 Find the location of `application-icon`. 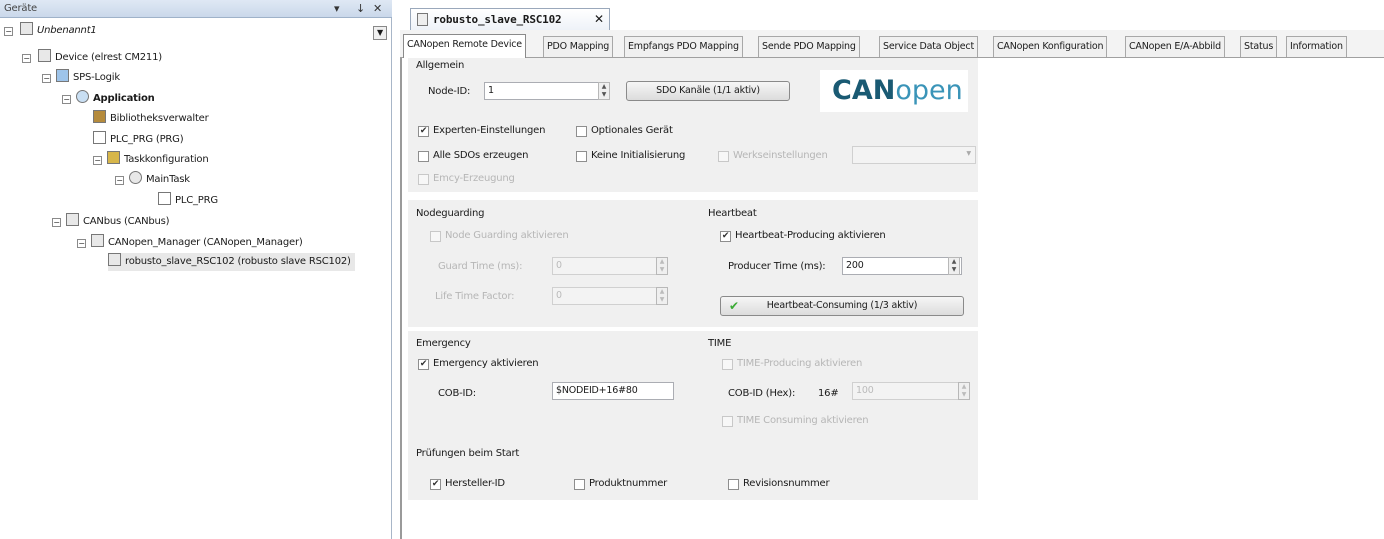

application-icon is located at coordinates (82, 96).